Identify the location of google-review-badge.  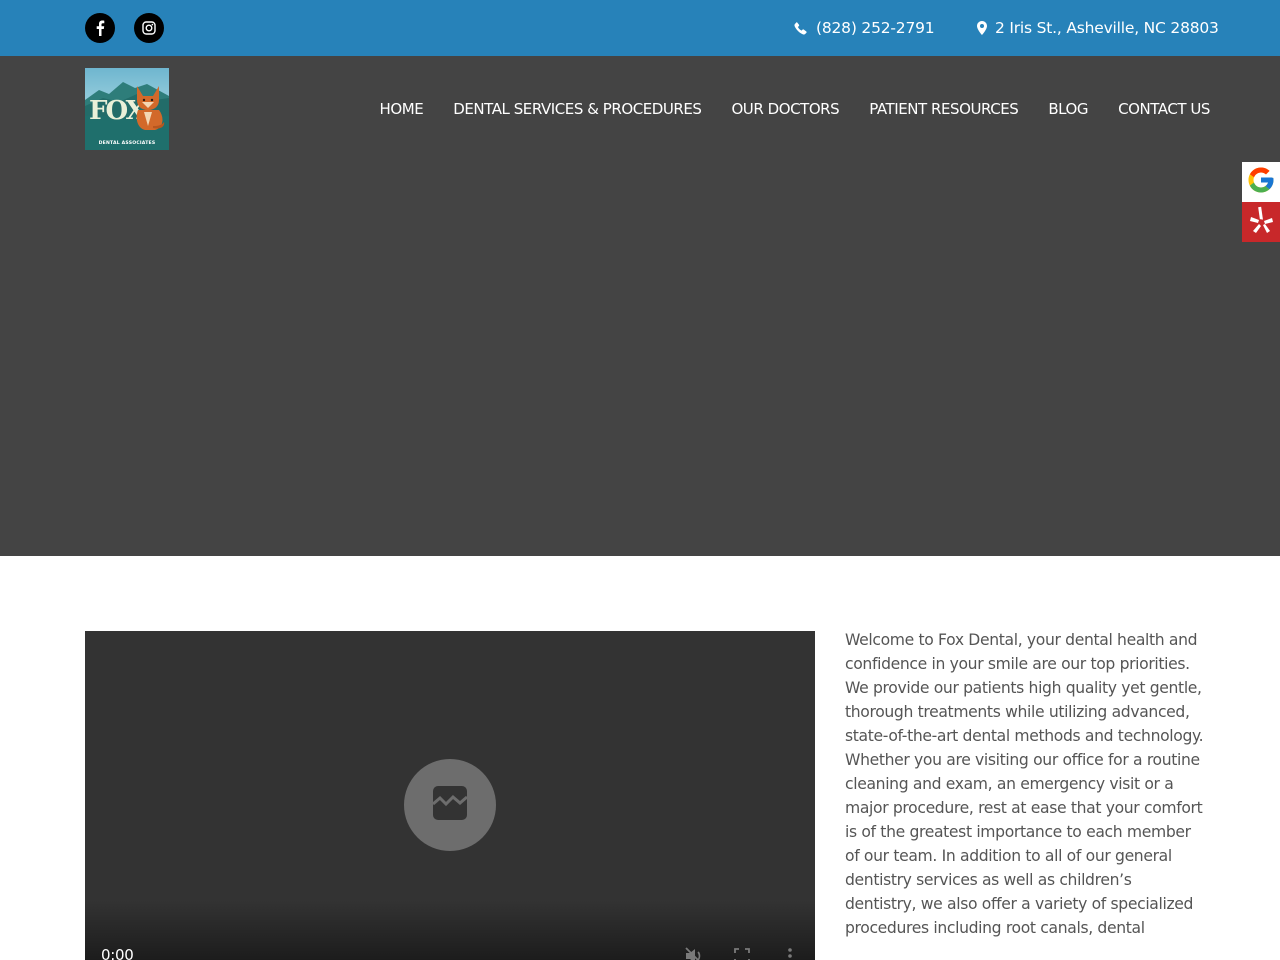
(1261, 182).